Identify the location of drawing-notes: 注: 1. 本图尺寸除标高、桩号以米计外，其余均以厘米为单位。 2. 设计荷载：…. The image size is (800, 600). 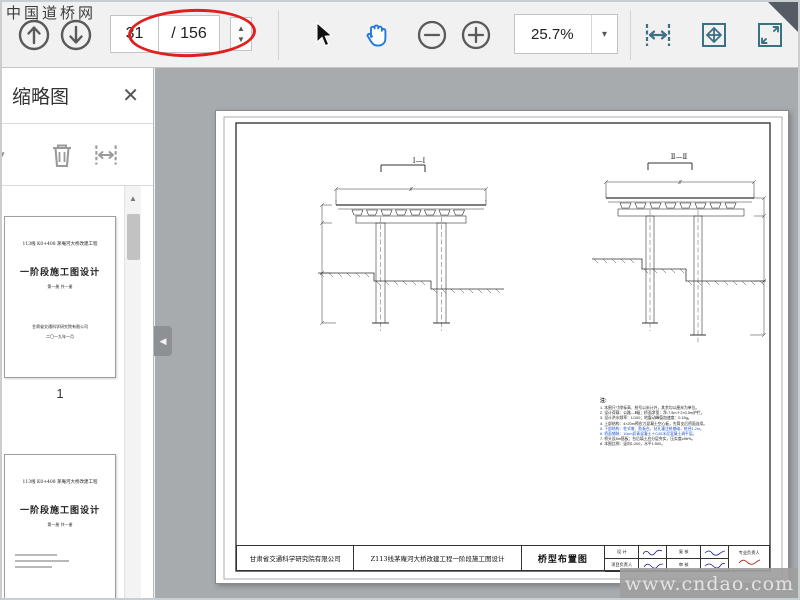
(688, 422).